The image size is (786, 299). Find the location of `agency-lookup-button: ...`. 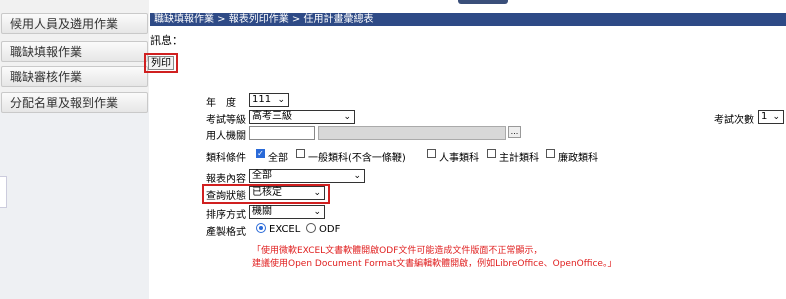

agency-lookup-button: ... is located at coordinates (514, 132).